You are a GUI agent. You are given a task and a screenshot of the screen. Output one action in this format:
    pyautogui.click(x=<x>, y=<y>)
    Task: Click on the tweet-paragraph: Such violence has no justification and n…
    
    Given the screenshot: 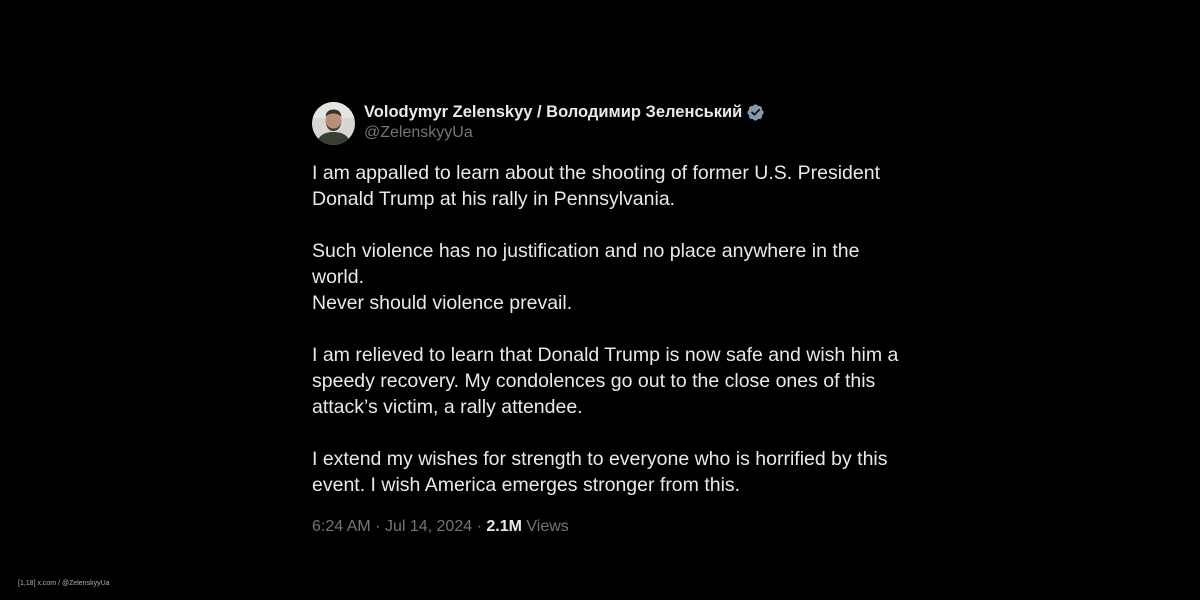 What is the action you would take?
    pyautogui.click(x=586, y=277)
    